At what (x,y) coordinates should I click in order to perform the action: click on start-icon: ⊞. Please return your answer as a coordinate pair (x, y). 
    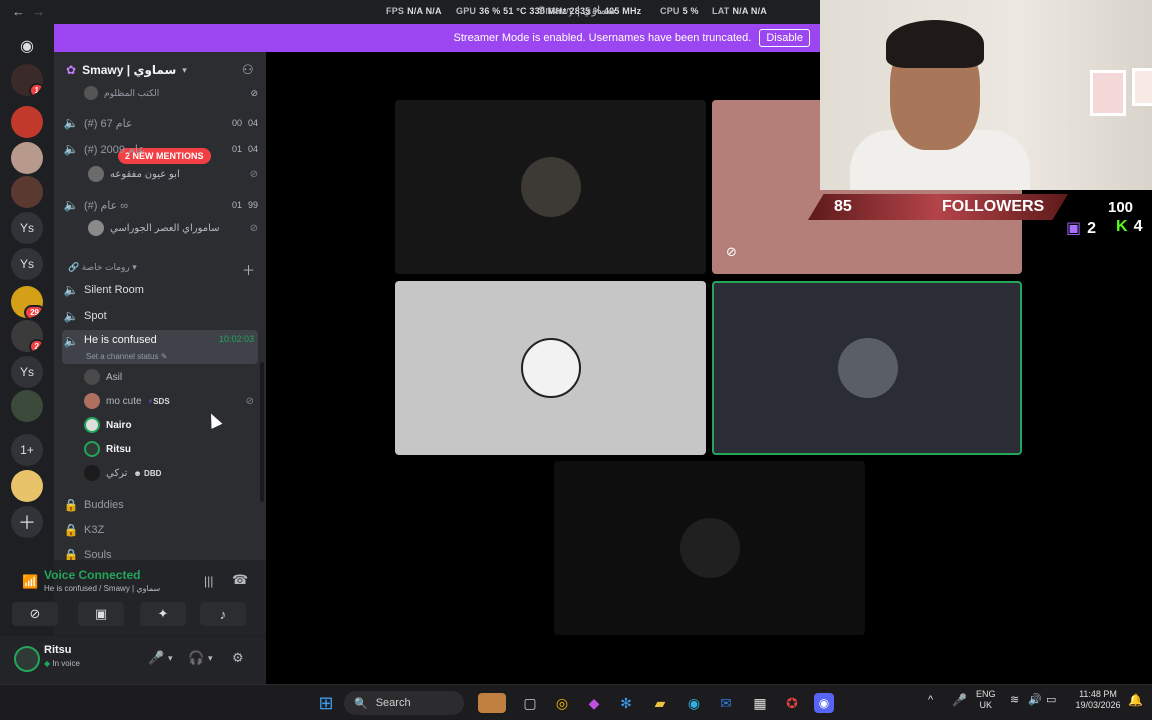
    Looking at the image, I should click on (326, 703).